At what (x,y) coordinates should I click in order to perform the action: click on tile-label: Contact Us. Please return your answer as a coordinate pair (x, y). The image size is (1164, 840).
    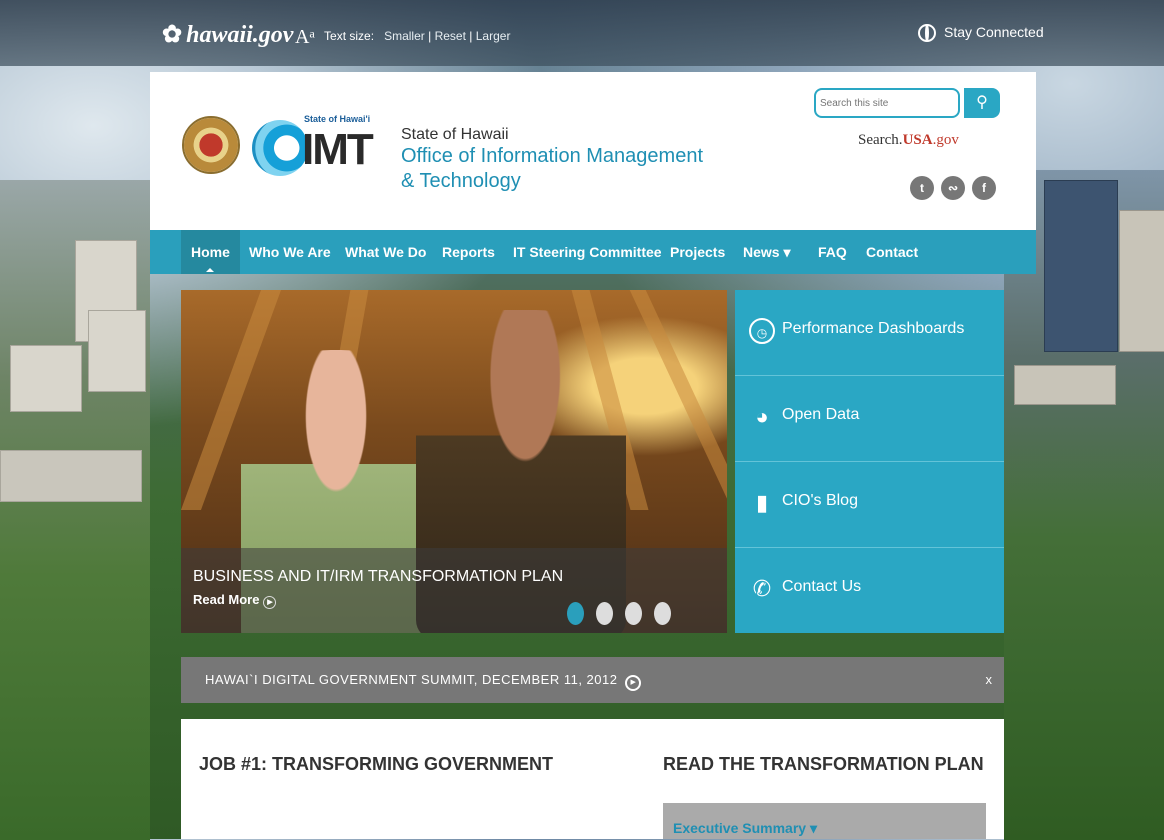
    Looking at the image, I should click on (822, 586).